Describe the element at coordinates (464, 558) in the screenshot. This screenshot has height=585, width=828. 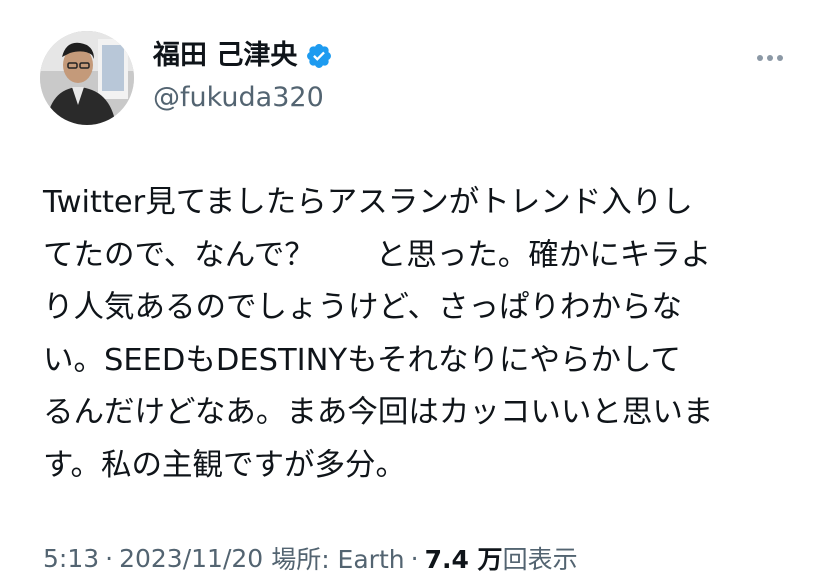
I see `views-count: 7.4 万` at that location.